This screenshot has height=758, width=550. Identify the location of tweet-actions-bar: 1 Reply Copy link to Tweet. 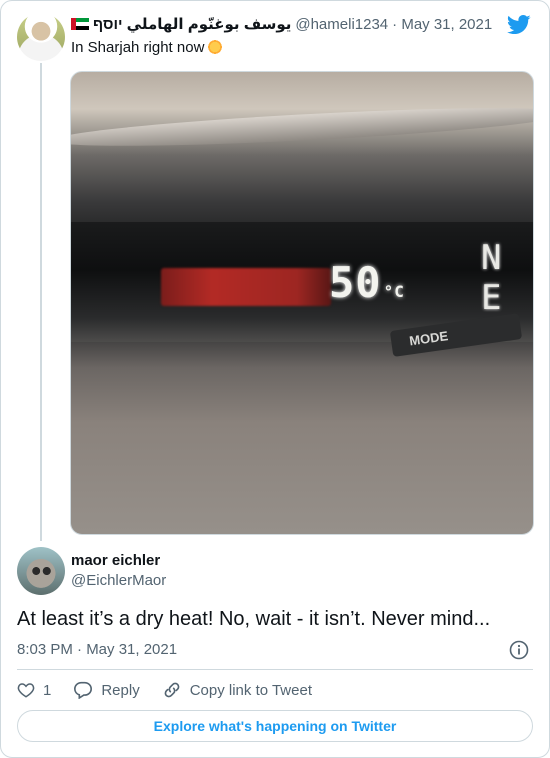
(175, 690).